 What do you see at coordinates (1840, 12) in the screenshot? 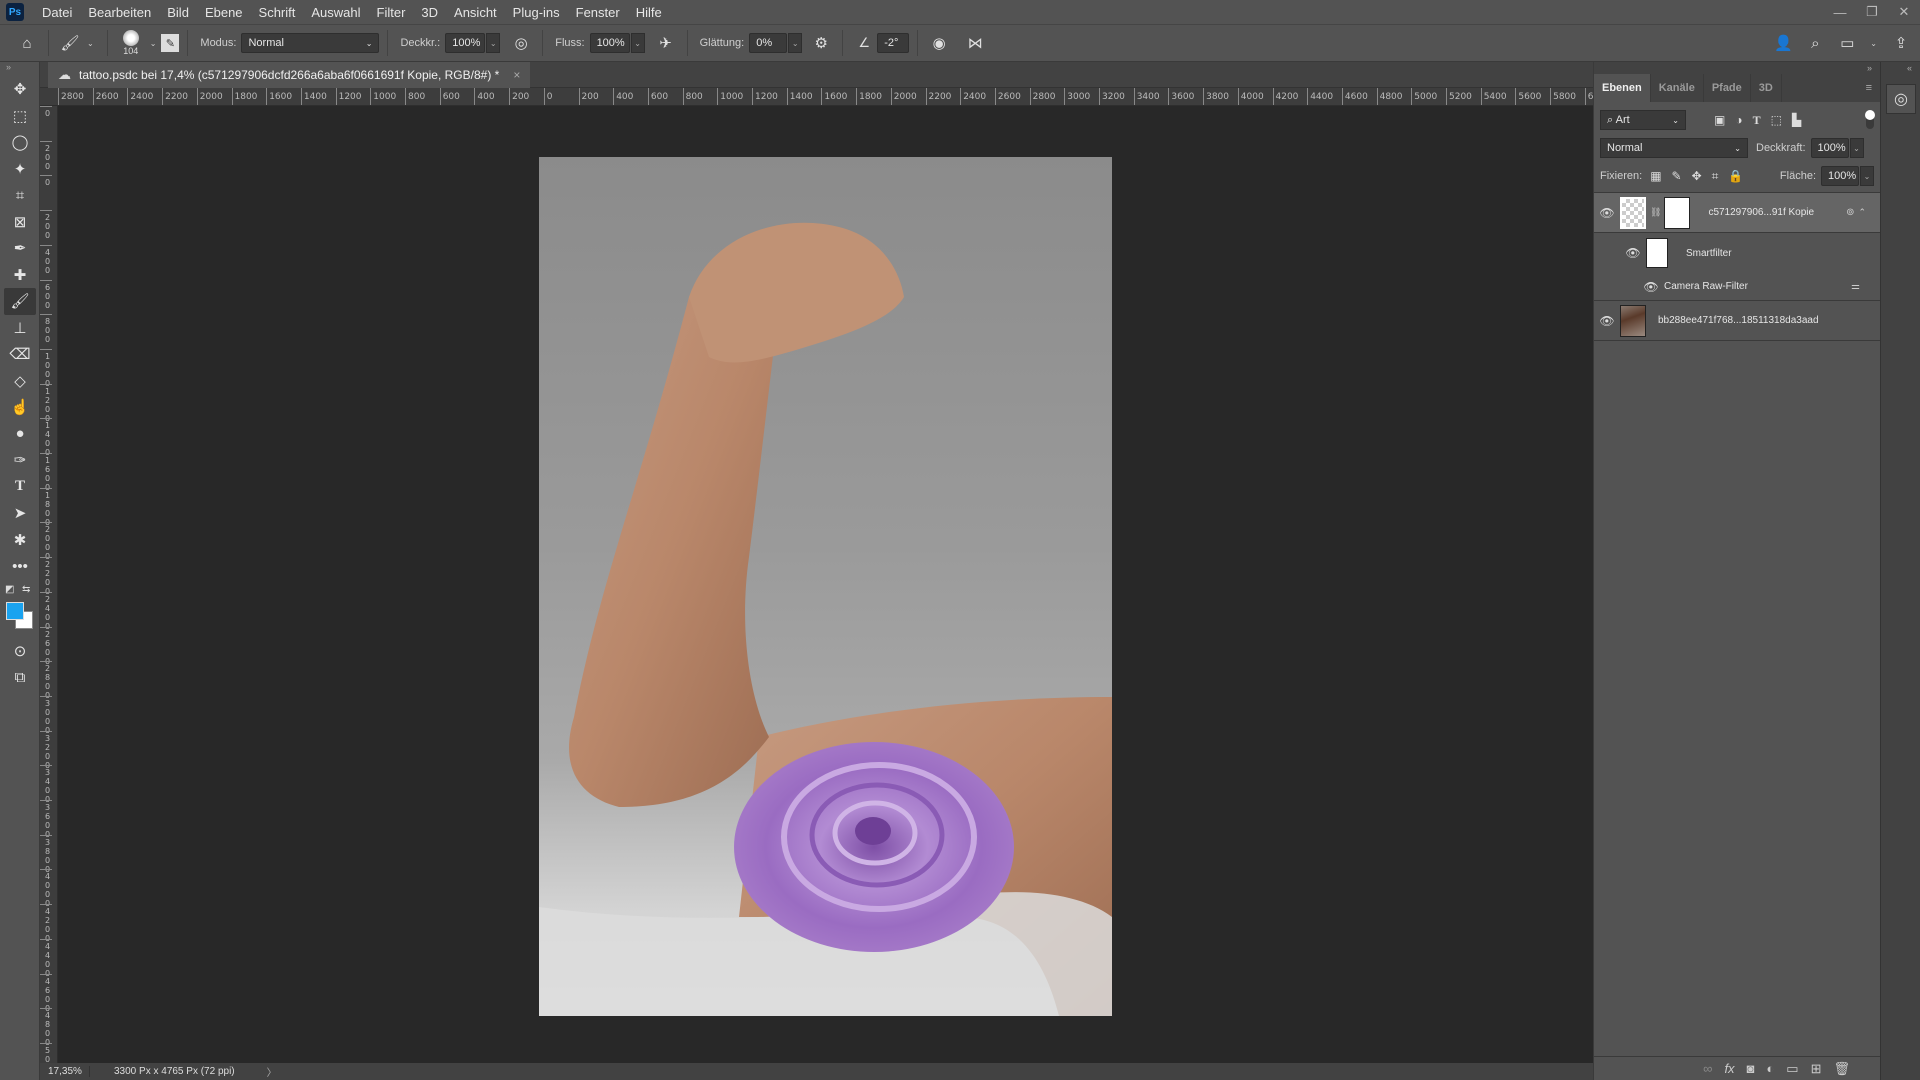
I see `minimize-button: —` at bounding box center [1840, 12].